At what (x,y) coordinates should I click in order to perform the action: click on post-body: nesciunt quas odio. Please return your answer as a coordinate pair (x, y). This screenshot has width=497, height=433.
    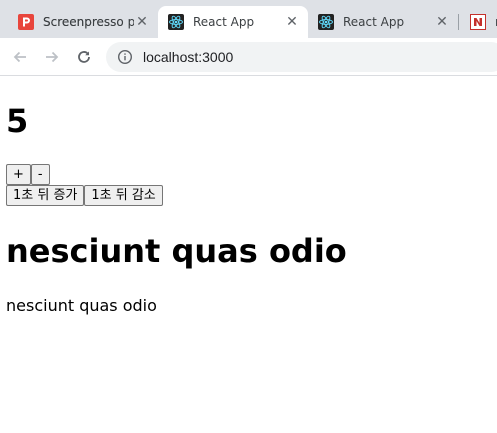
    Looking at the image, I should click on (81, 305).